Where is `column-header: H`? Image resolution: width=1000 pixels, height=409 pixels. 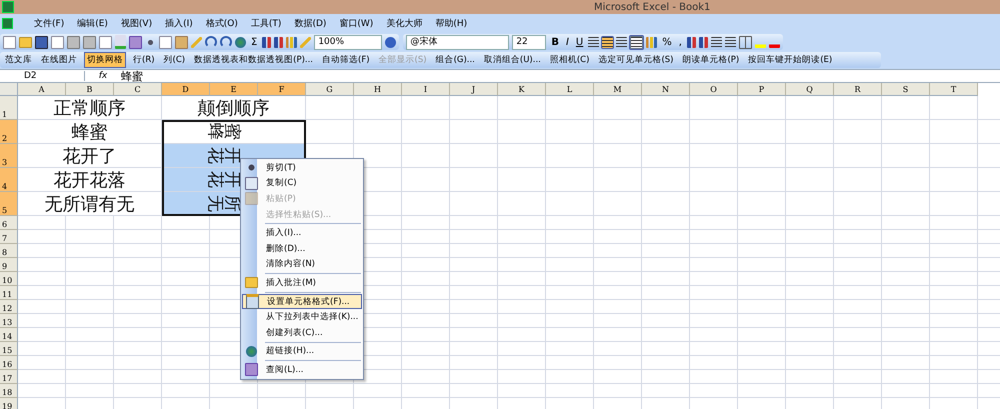
column-header: H is located at coordinates (378, 89).